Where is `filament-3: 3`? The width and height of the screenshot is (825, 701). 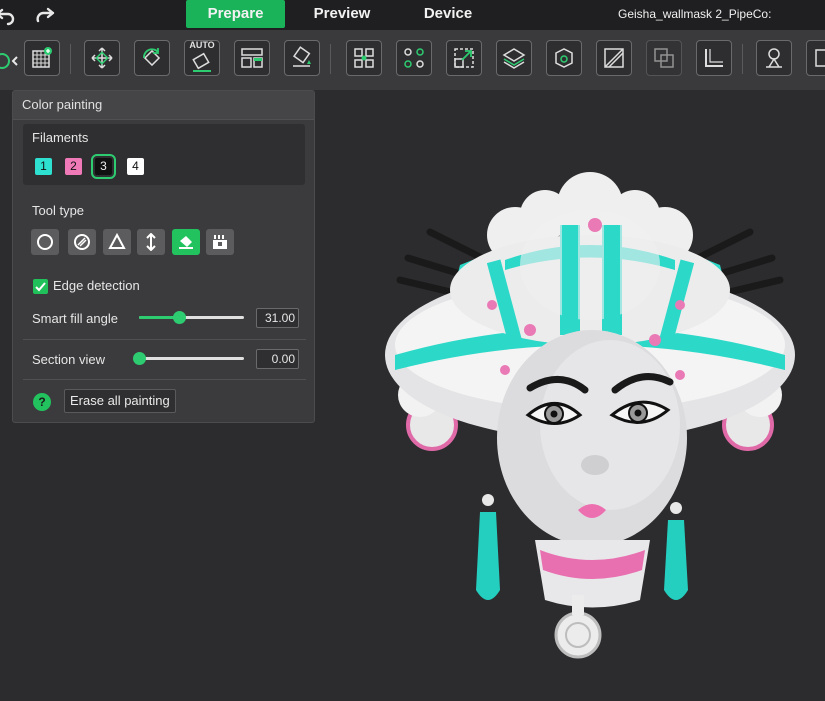 filament-3: 3 is located at coordinates (103, 166).